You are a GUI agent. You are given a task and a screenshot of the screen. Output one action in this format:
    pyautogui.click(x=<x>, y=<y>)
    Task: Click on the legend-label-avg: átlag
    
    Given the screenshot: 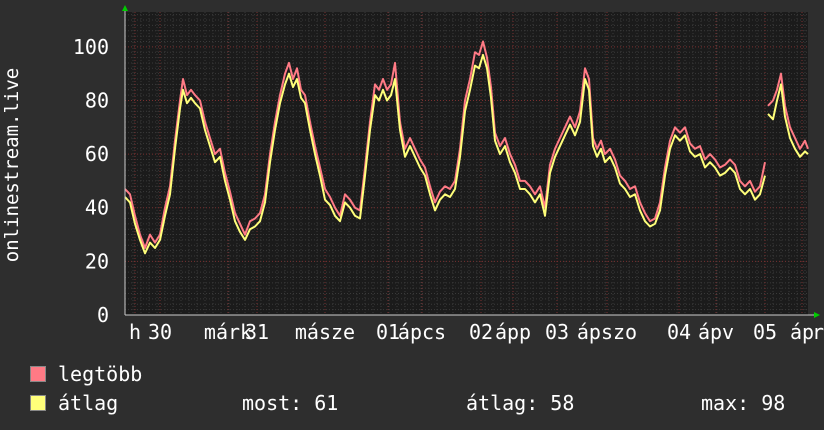 What is the action you would take?
    pyautogui.click(x=88, y=403)
    